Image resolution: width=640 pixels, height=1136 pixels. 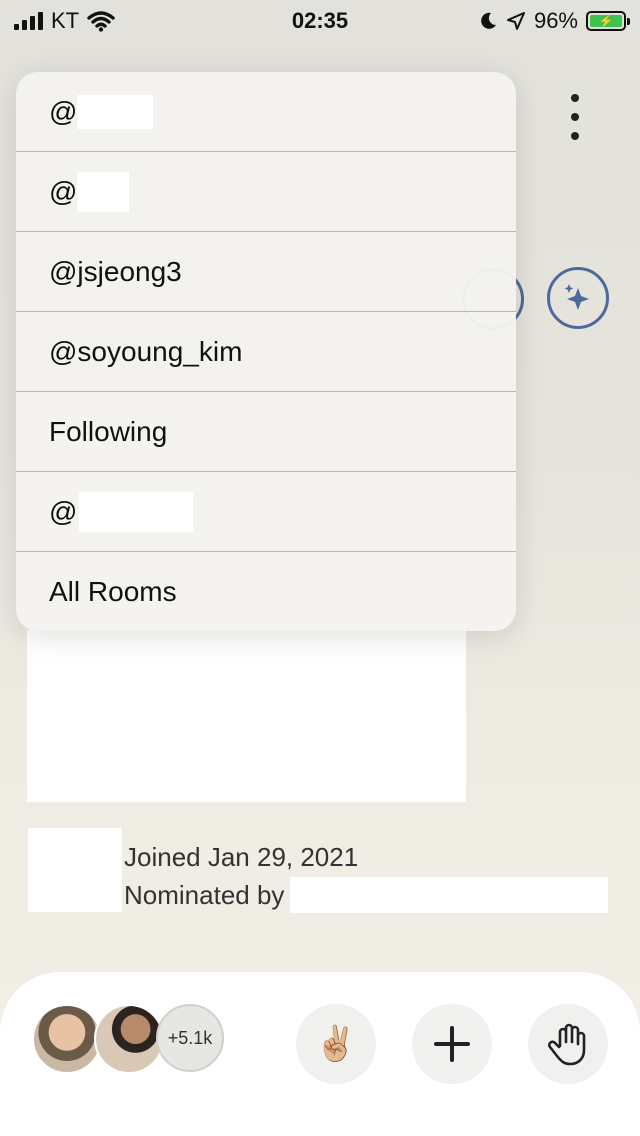 What do you see at coordinates (266, 272) in the screenshot?
I see `dropdown-item-jsjeong3: @jsjeong3` at bounding box center [266, 272].